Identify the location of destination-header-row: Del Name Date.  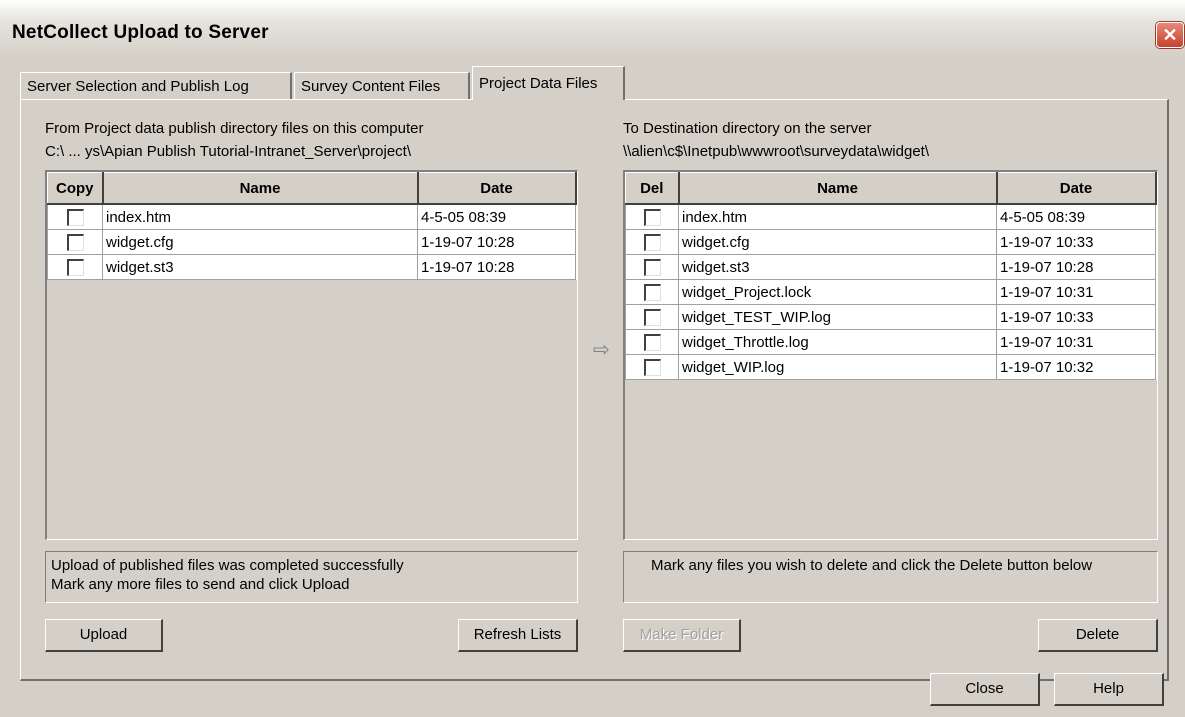
(891, 188).